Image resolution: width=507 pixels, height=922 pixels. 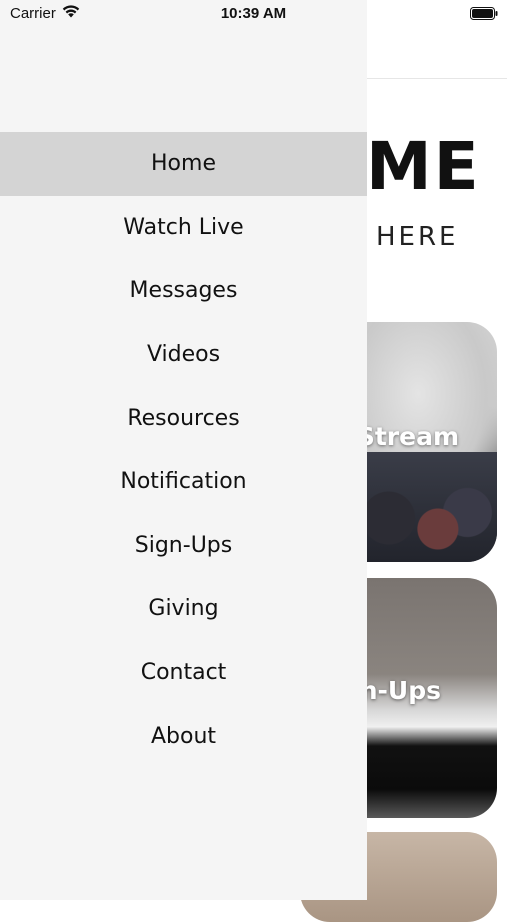 I want to click on menu-item-label: Contact, so click(x=183, y=673).